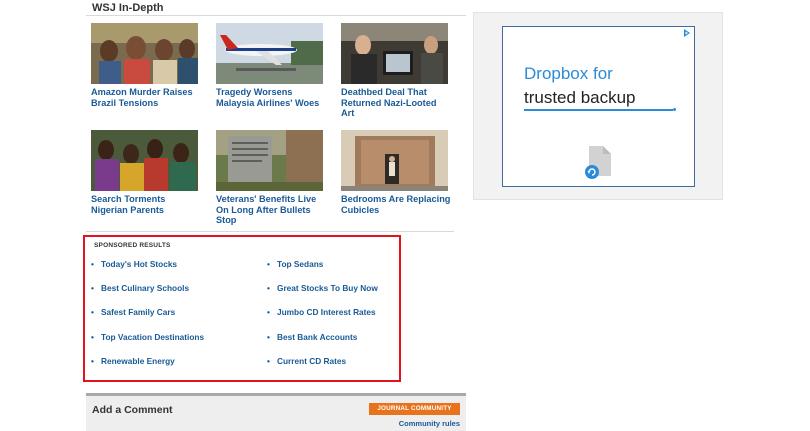 Image resolution: width=810 pixels, height=431 pixels. I want to click on story-headline: Bedrooms Are Replacing Cubicles, so click(396, 204).